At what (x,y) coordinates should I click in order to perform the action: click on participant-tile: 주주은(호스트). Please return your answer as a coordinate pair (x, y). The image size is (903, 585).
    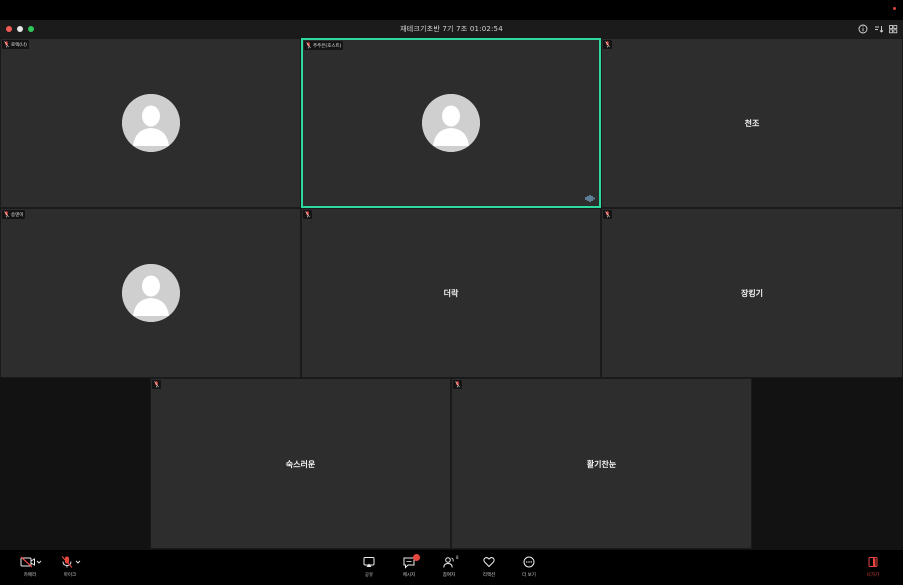
    Looking at the image, I should click on (451, 123).